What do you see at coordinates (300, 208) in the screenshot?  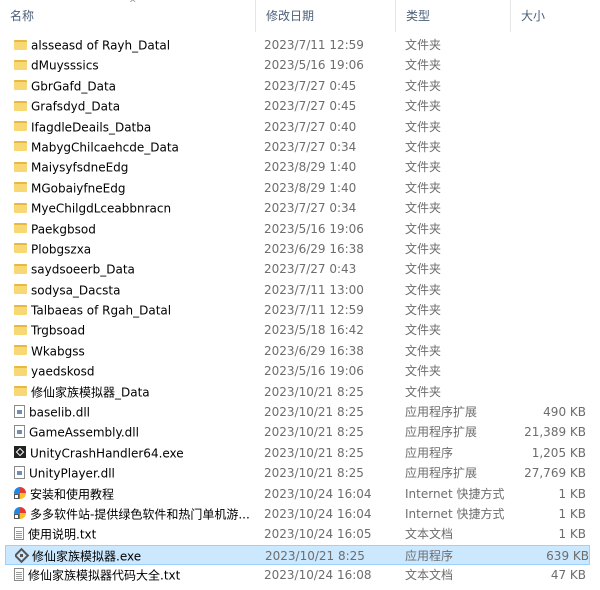 I see `file-row: MyeChilgdLceabbnracn 2023/7/27 0:34 文件夹` at bounding box center [300, 208].